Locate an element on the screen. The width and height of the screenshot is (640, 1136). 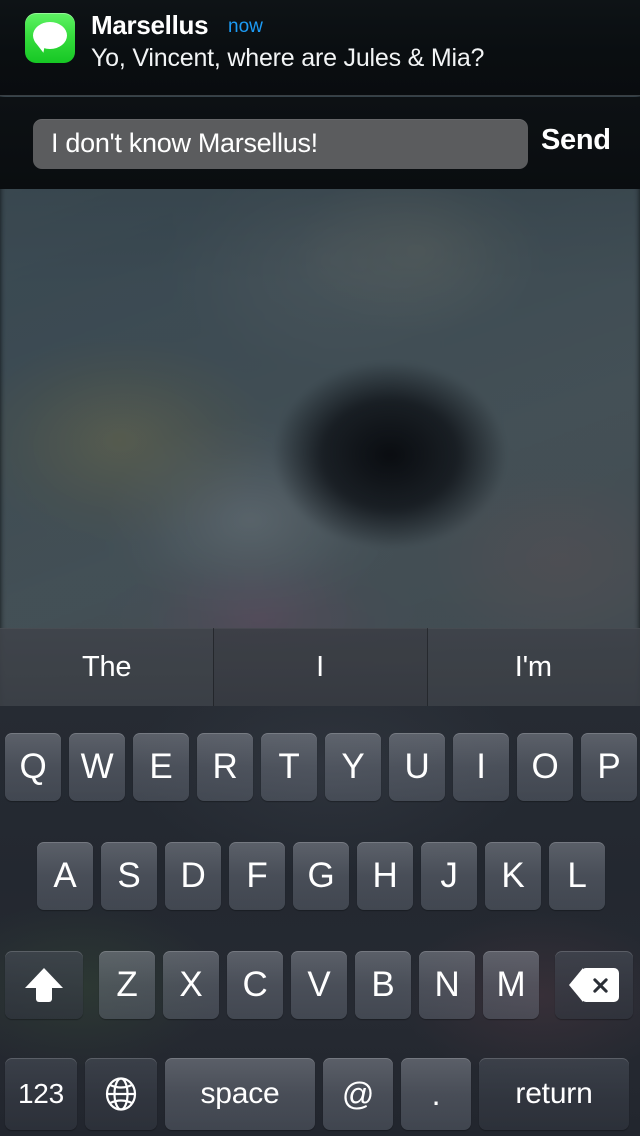
suggestion-item-3: I'm is located at coordinates (533, 667).